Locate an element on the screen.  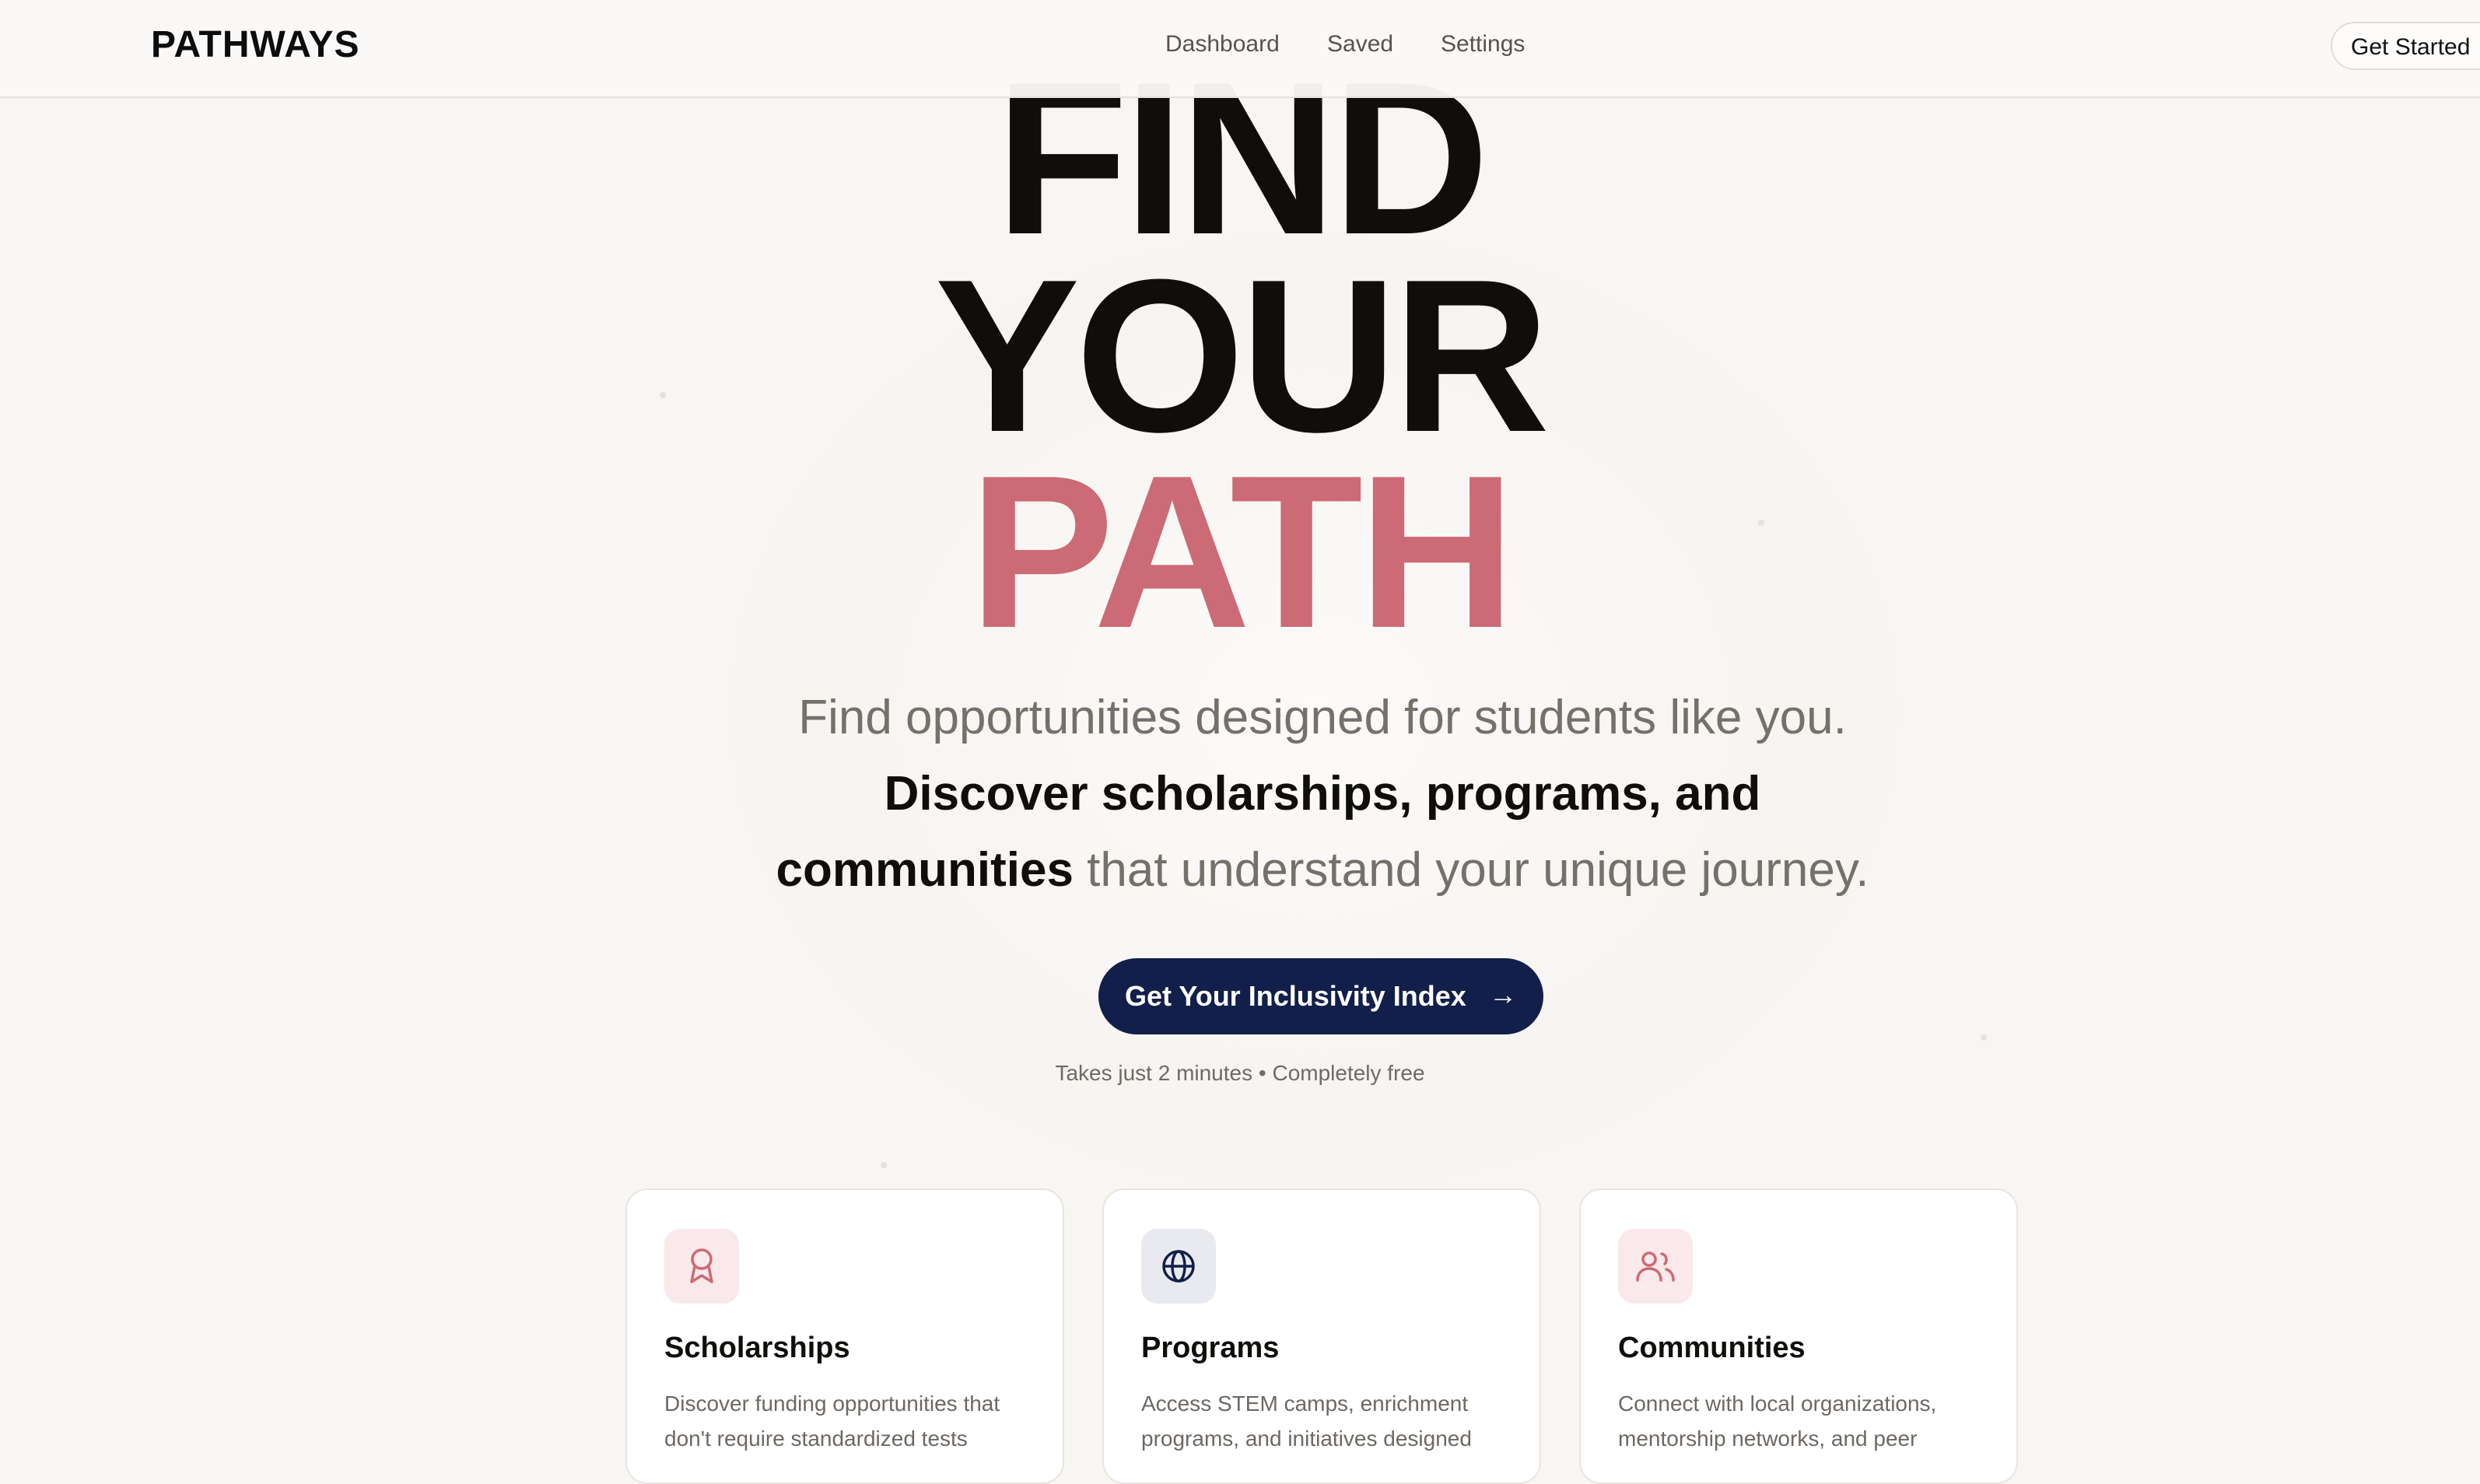
card-title: Scholarships is located at coordinates (757, 1348).